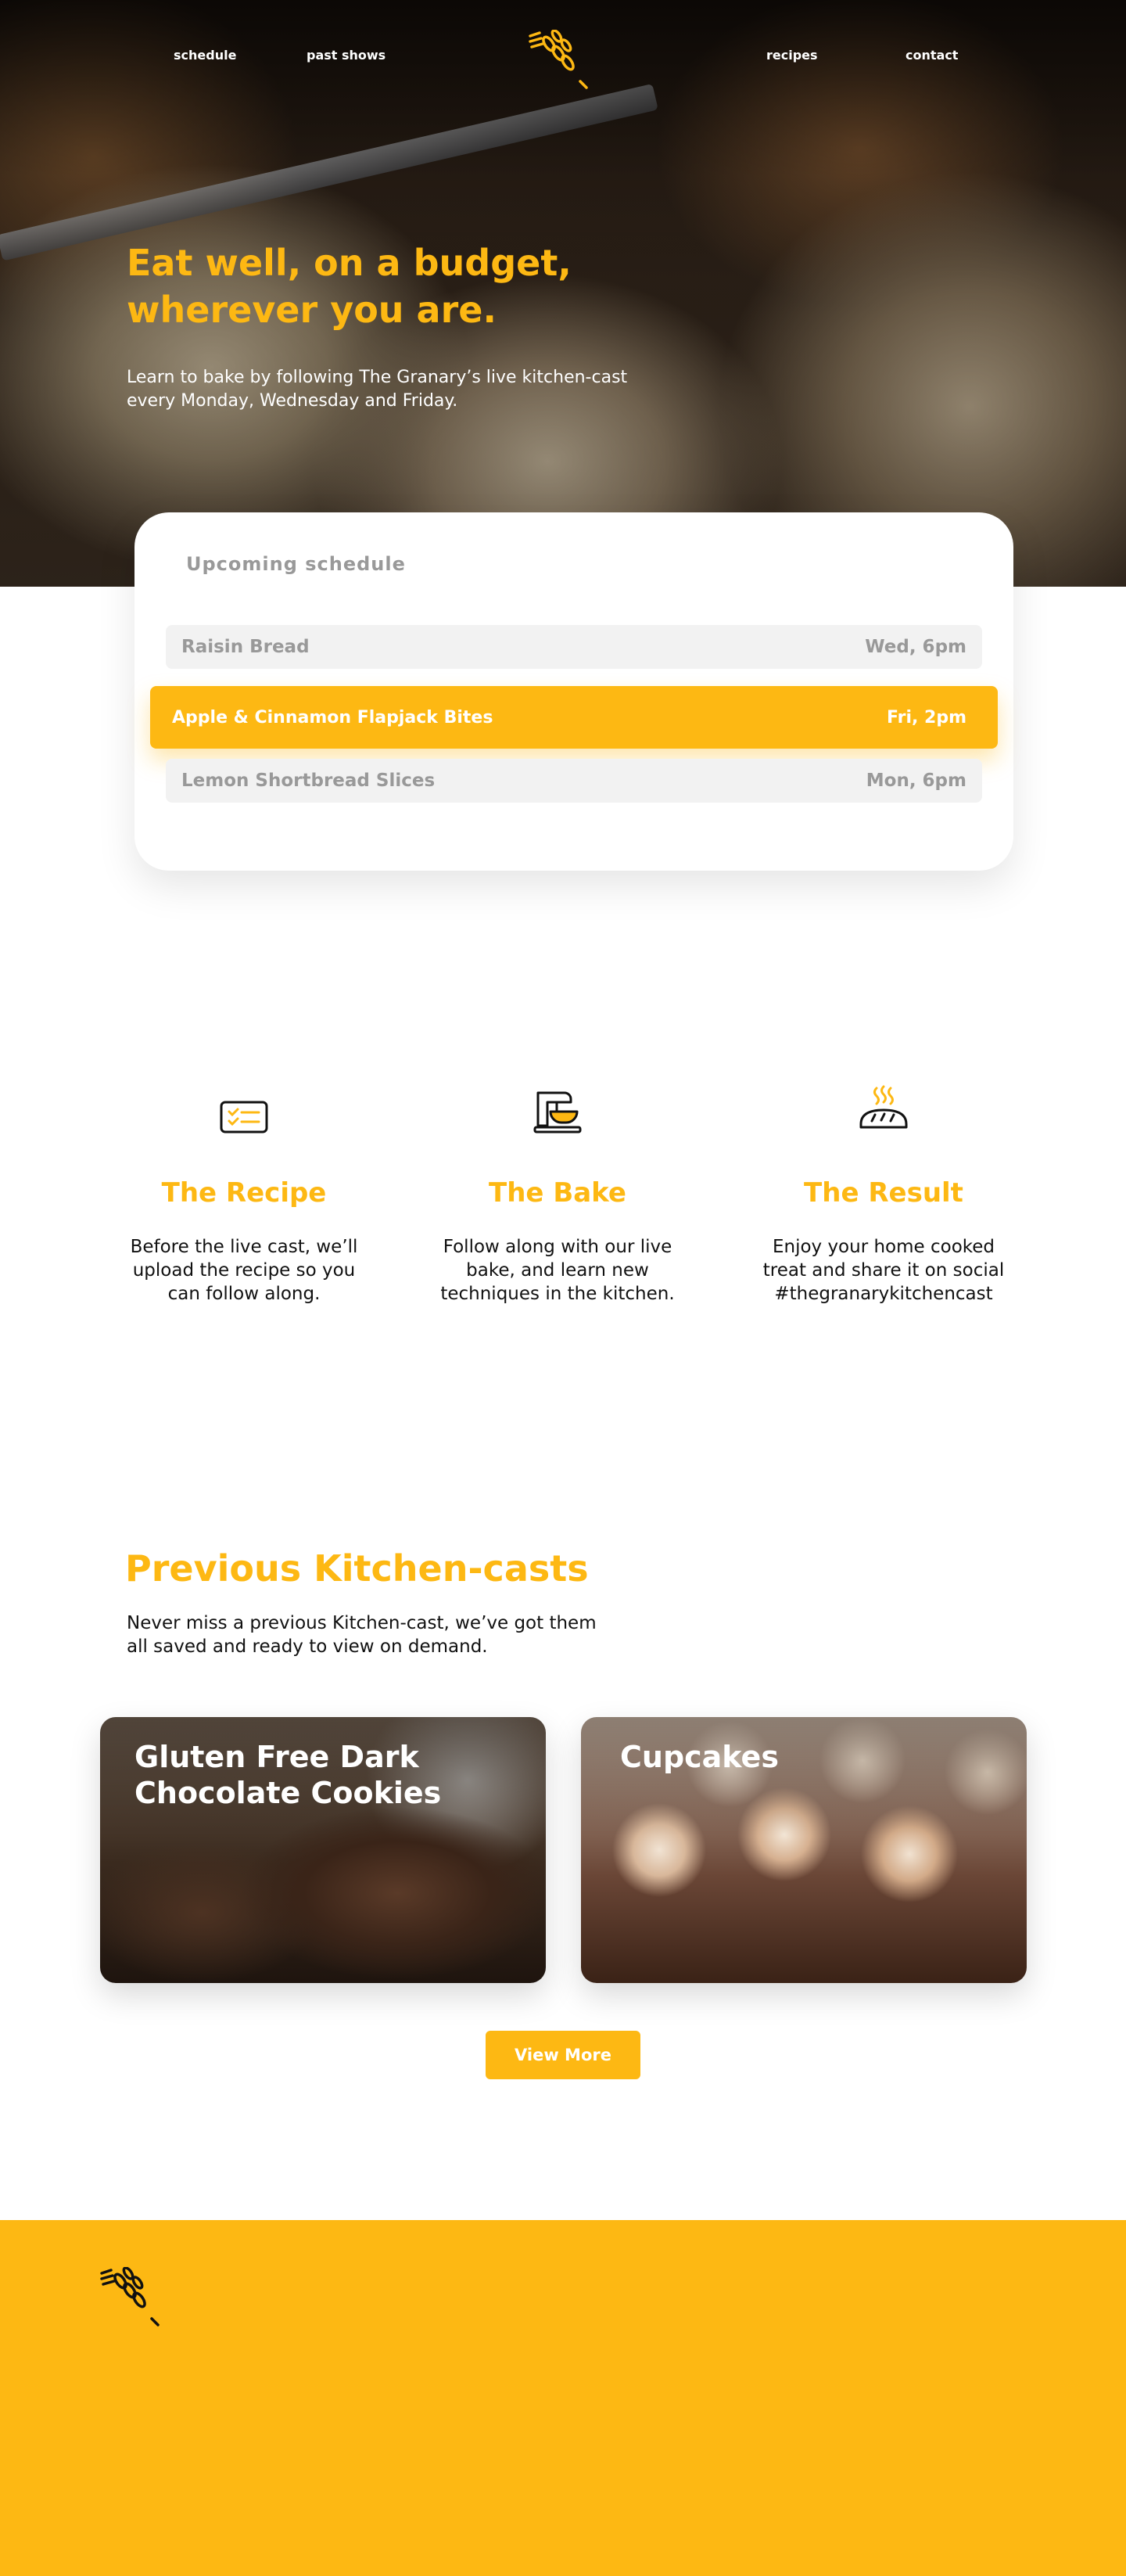 The height and width of the screenshot is (2576, 1126). Describe the element at coordinates (563, 2398) in the screenshot. I see `footer` at that location.